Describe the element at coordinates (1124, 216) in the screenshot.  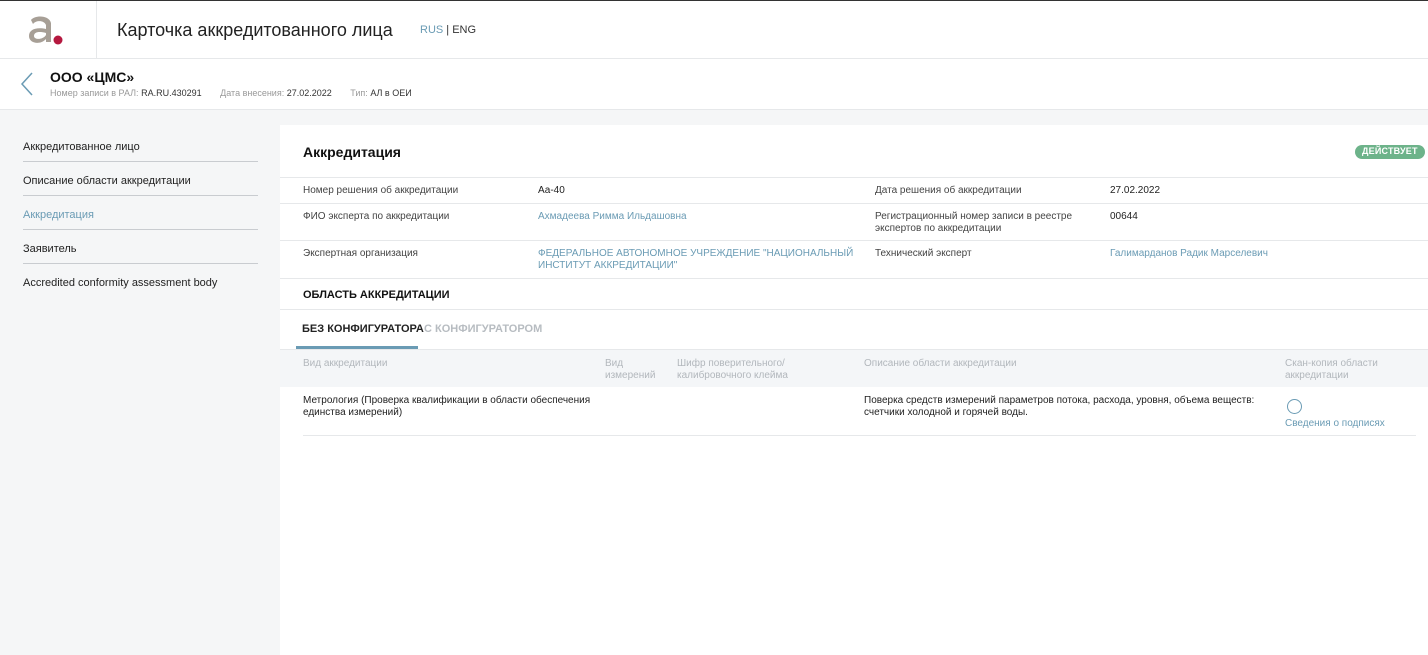
I see `reg-number-value: 00644` at that location.